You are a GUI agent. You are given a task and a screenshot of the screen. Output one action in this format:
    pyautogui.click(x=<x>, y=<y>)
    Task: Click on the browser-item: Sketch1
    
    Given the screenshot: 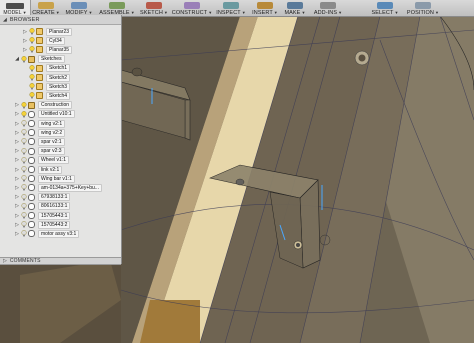 What is the action you would take?
    pyautogui.click(x=60, y=68)
    